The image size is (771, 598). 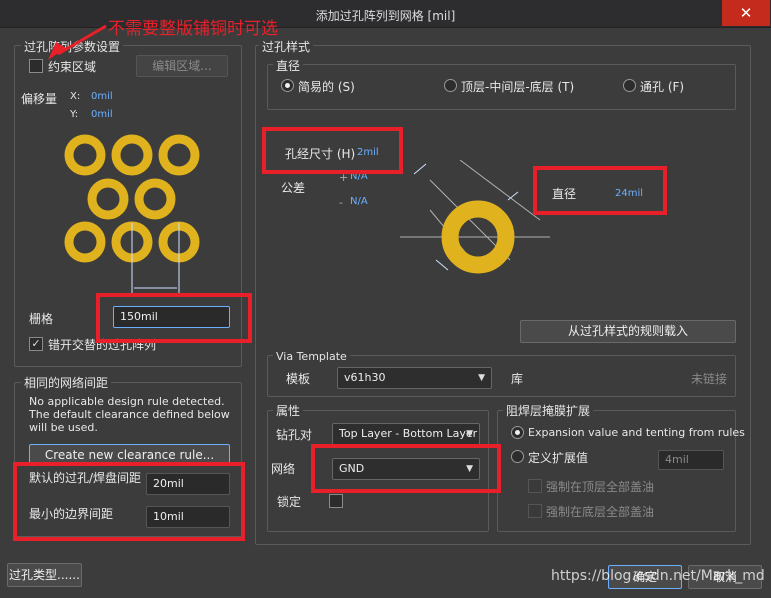 What do you see at coordinates (41, 319) in the screenshot?
I see `grid-label: 栅格` at bounding box center [41, 319].